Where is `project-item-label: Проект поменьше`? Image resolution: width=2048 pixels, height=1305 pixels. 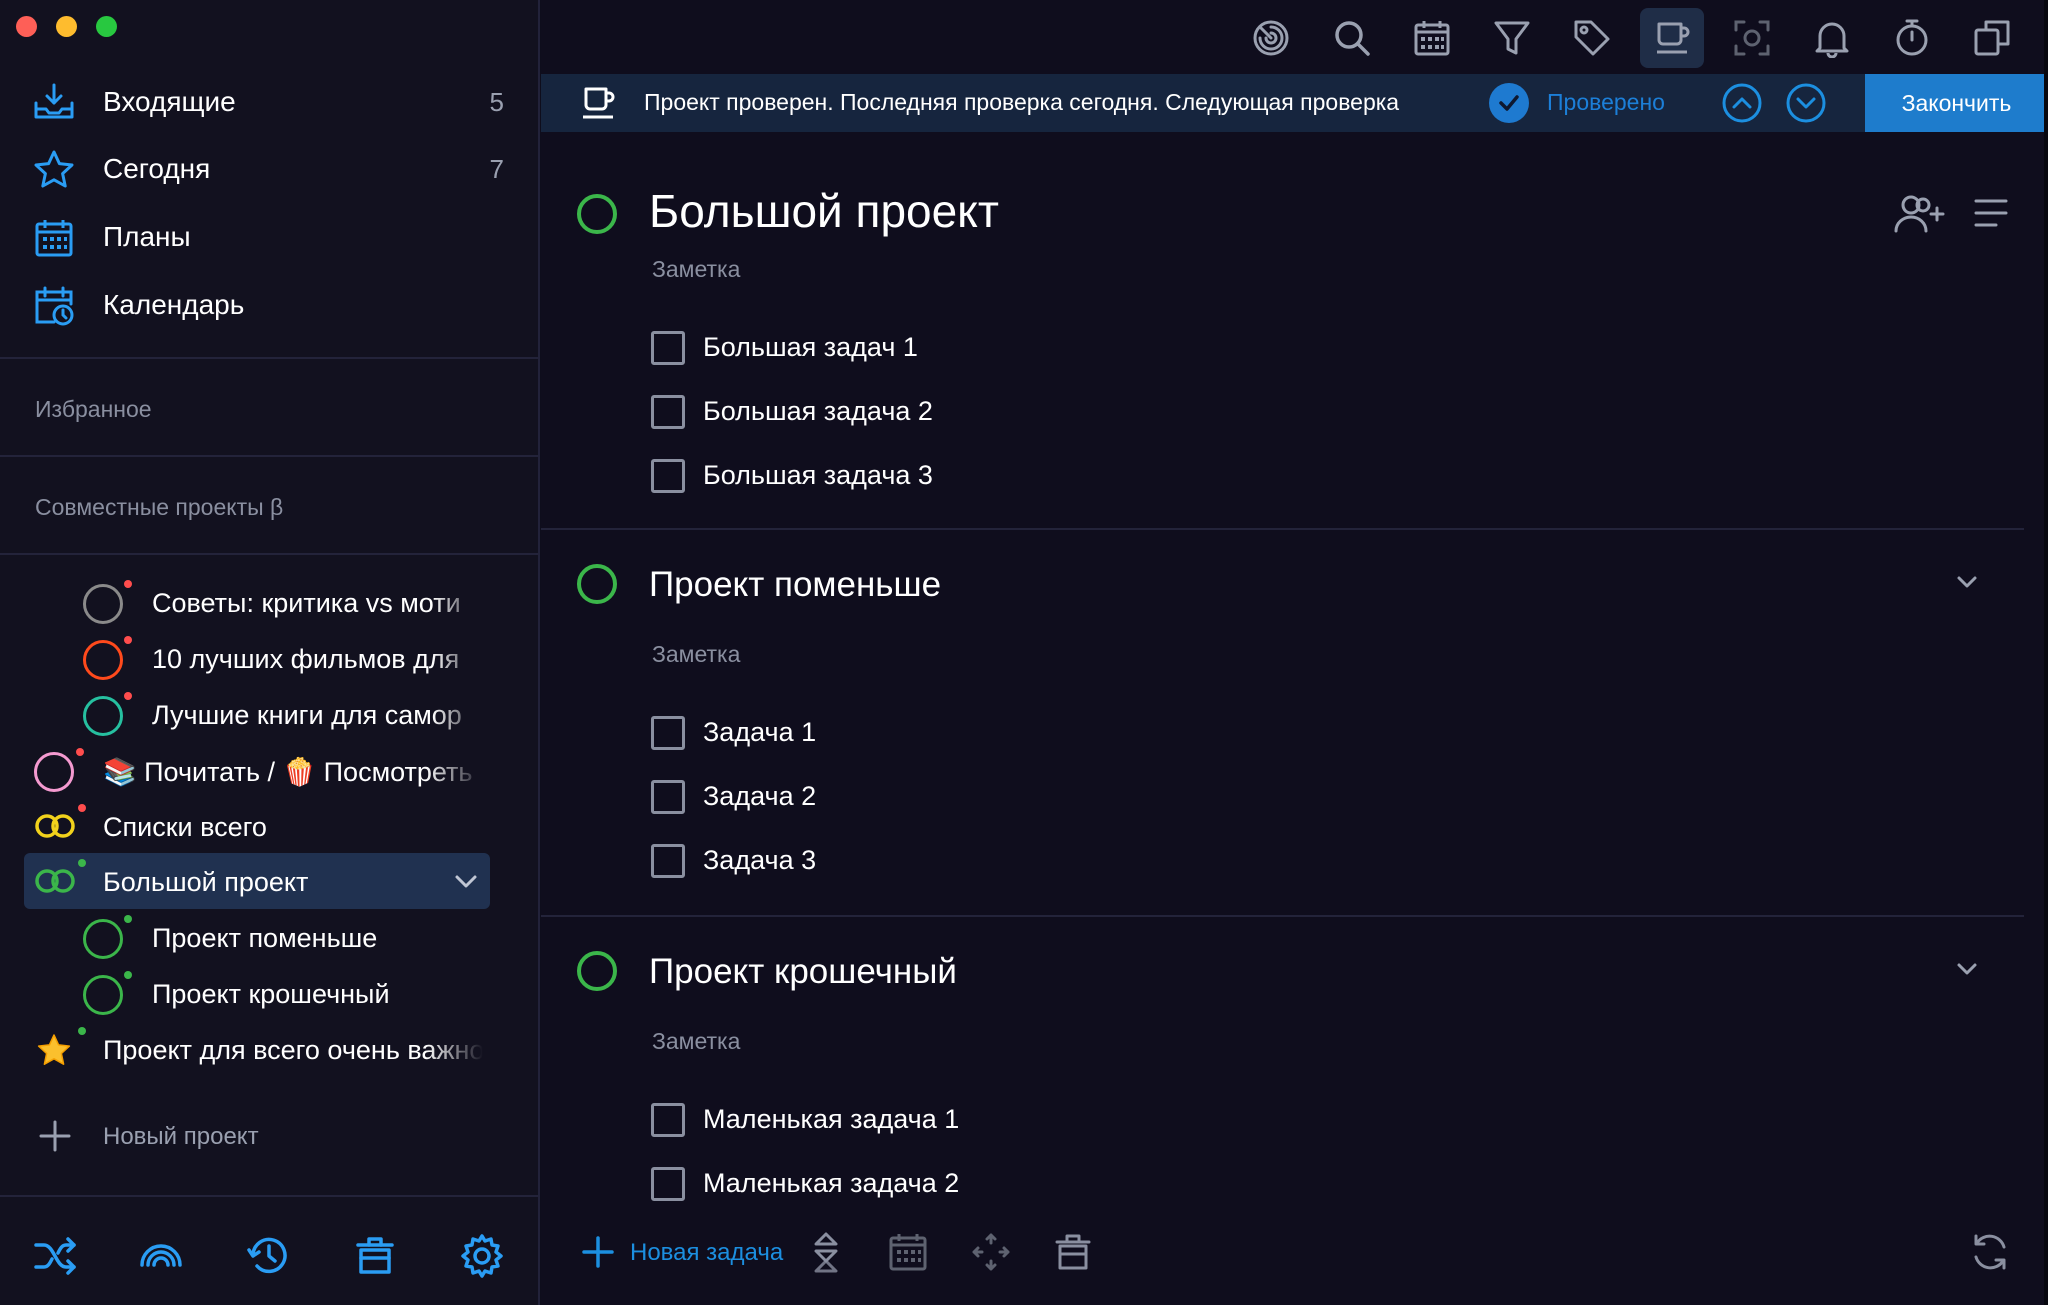
project-item-label: Проект поменьше is located at coordinates (265, 938).